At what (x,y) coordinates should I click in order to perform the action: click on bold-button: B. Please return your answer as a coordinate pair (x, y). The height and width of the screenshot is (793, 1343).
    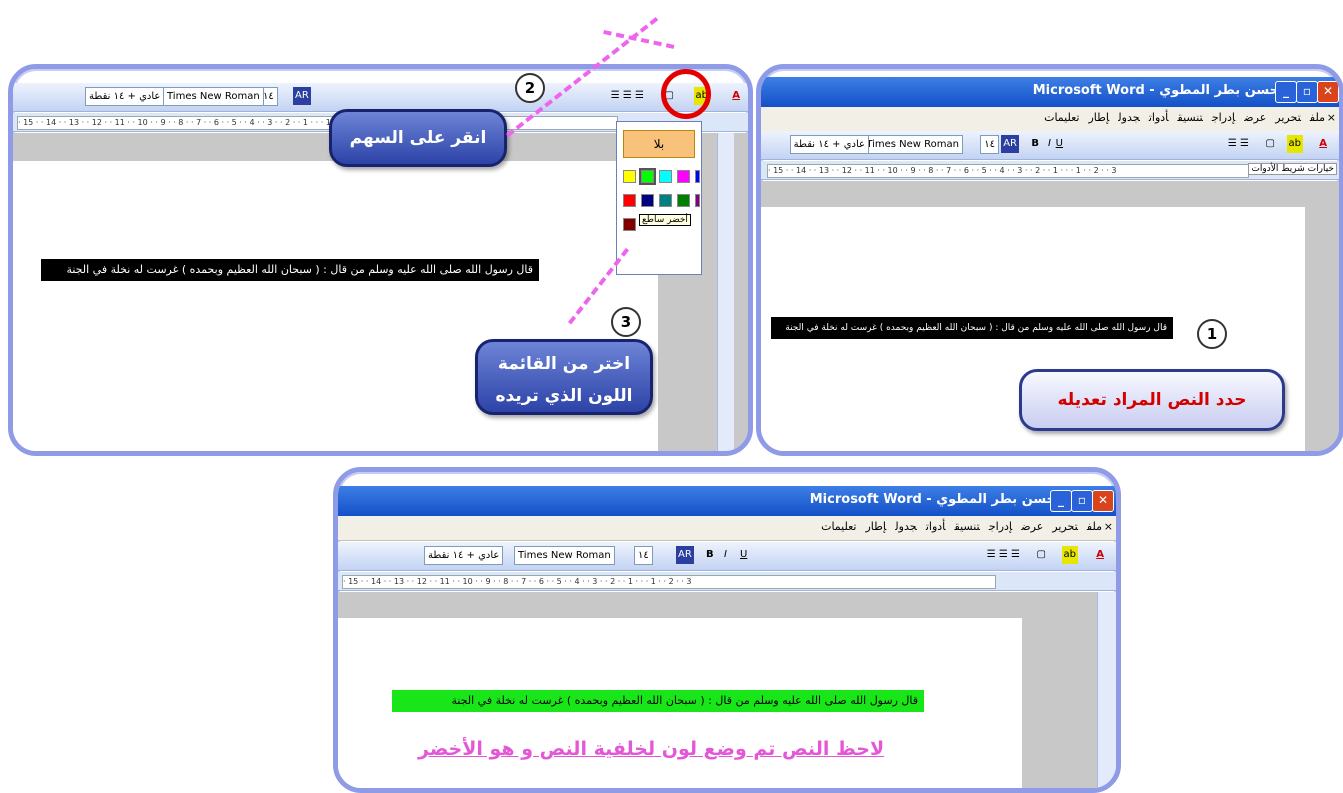
    Looking at the image, I should click on (1035, 144).